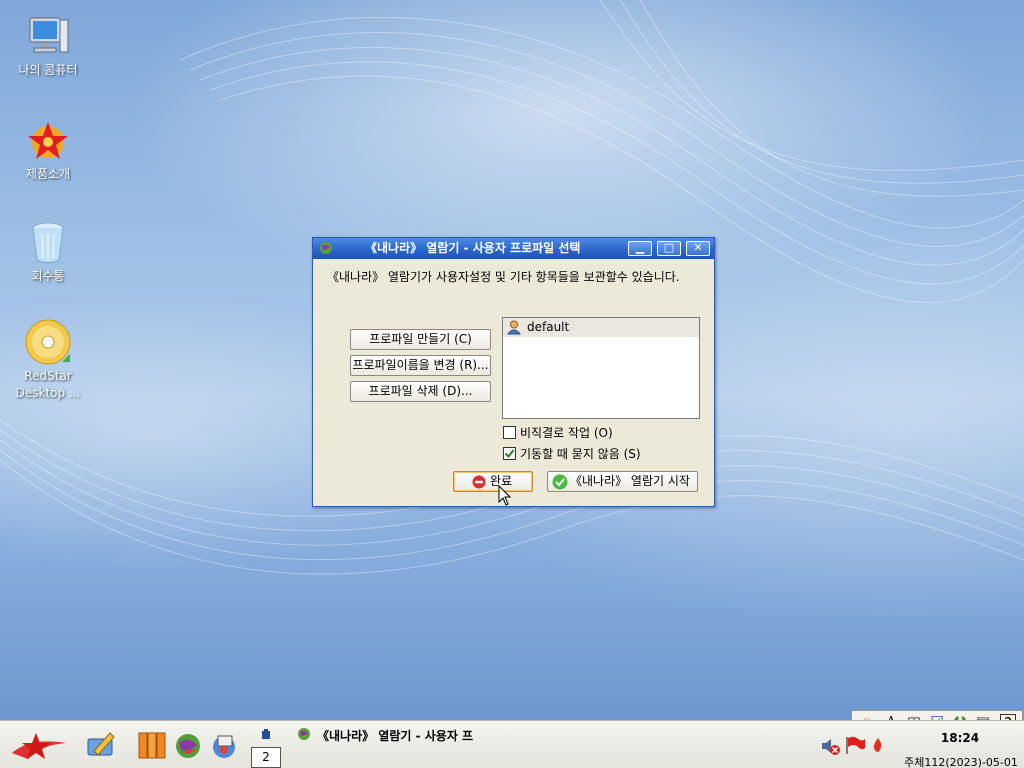  I want to click on exit-button: 완료, so click(493, 481).